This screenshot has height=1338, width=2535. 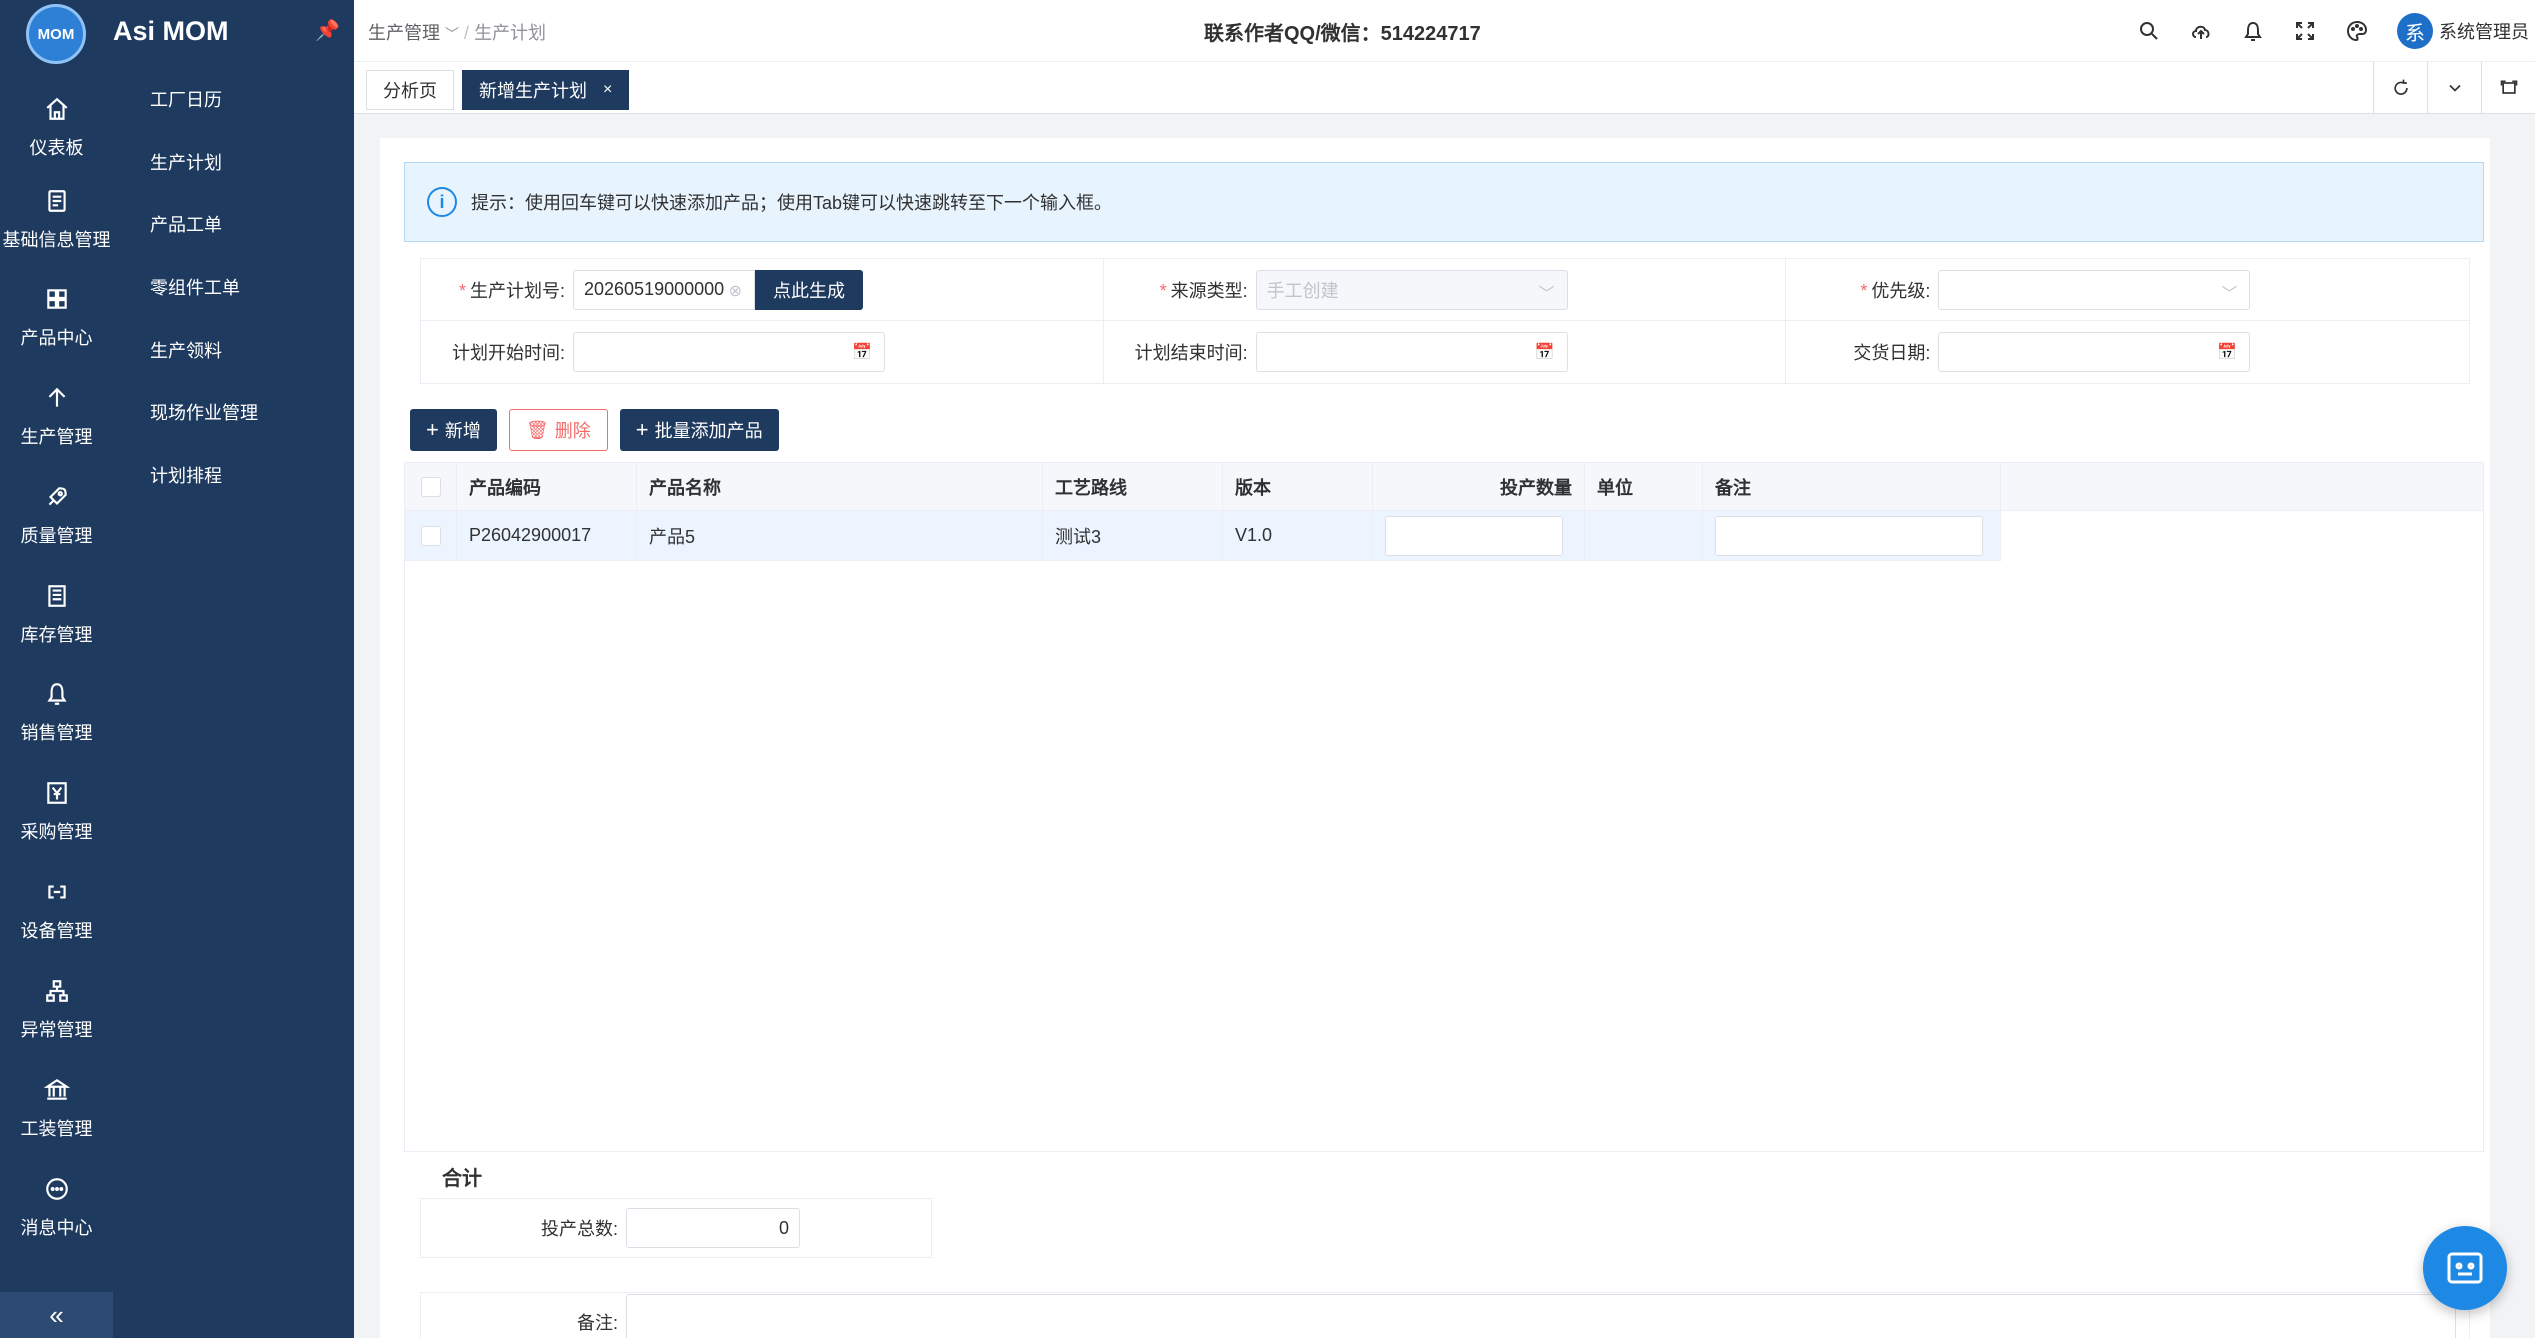 I want to click on submenu-factory-calendar: 工厂日历, so click(x=186, y=99).